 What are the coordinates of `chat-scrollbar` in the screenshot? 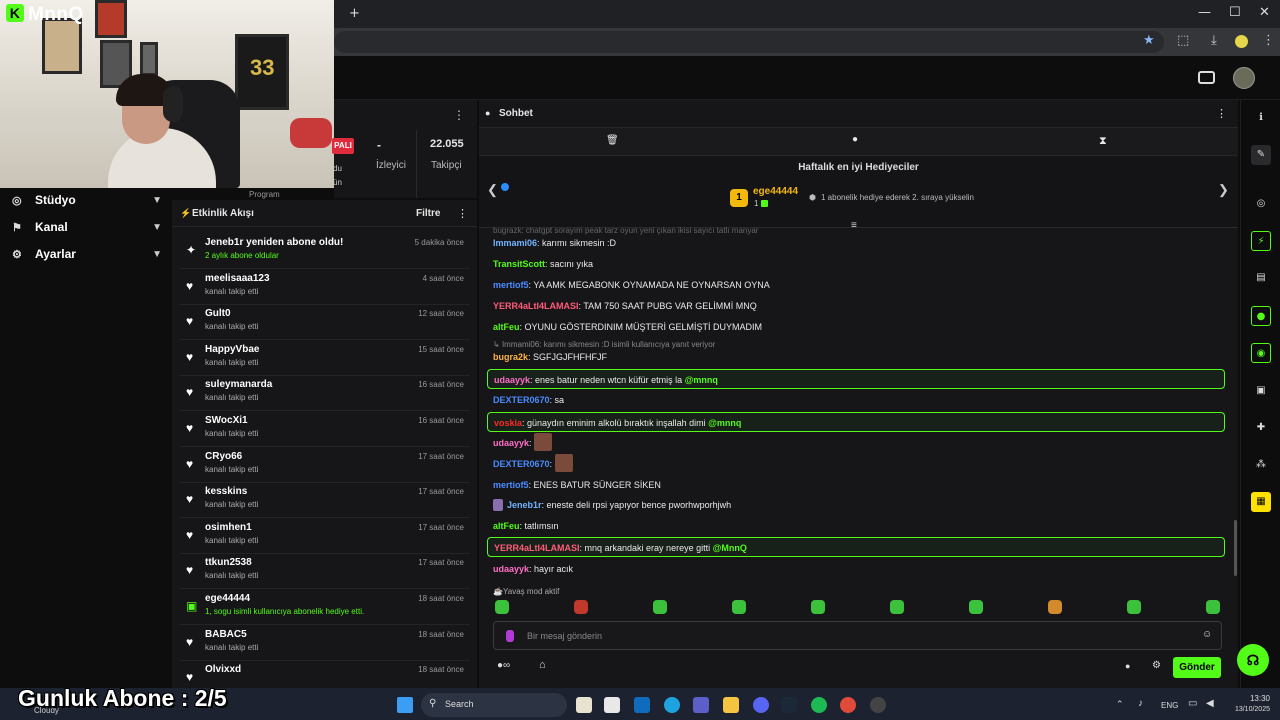 It's located at (1235, 548).